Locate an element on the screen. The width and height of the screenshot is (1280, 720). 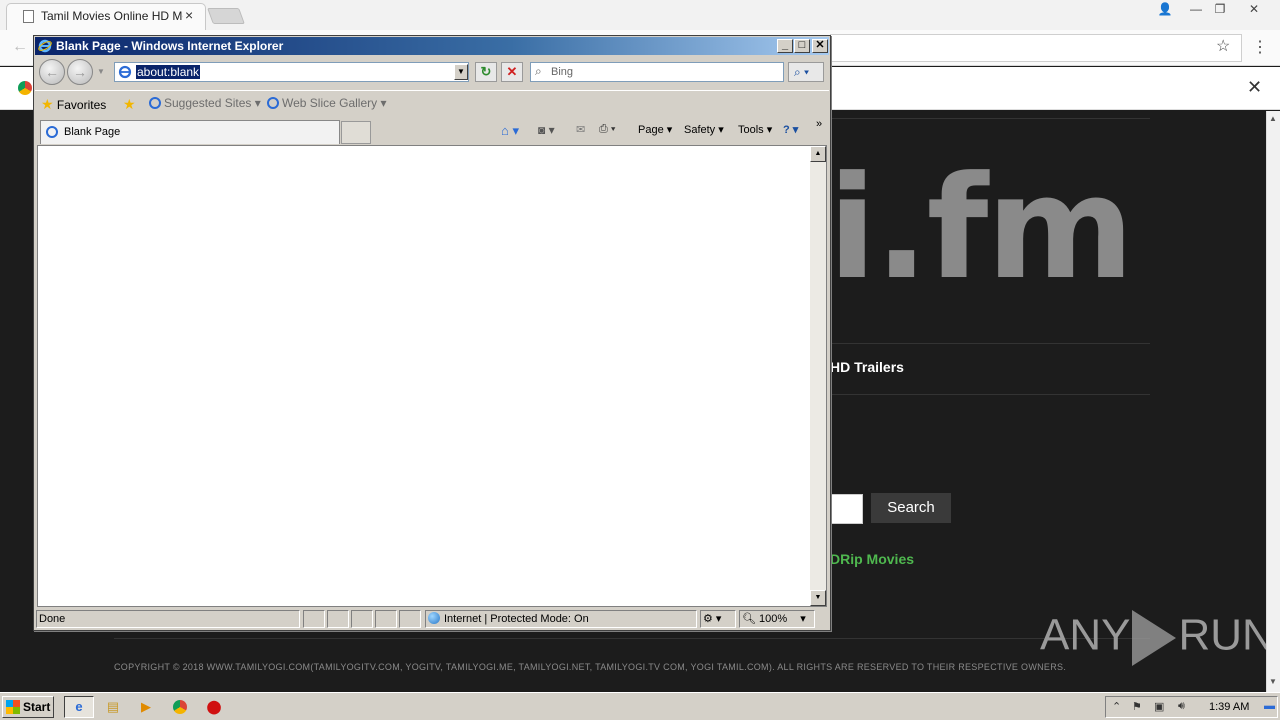
chrome-menu-icon: ⋮ is located at coordinates (1260, 47).